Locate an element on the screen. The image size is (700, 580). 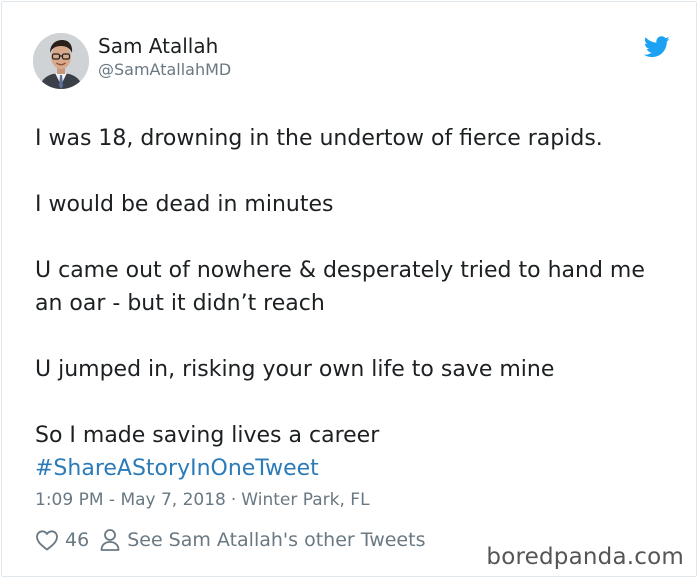
like-count: 46 is located at coordinates (77, 540).